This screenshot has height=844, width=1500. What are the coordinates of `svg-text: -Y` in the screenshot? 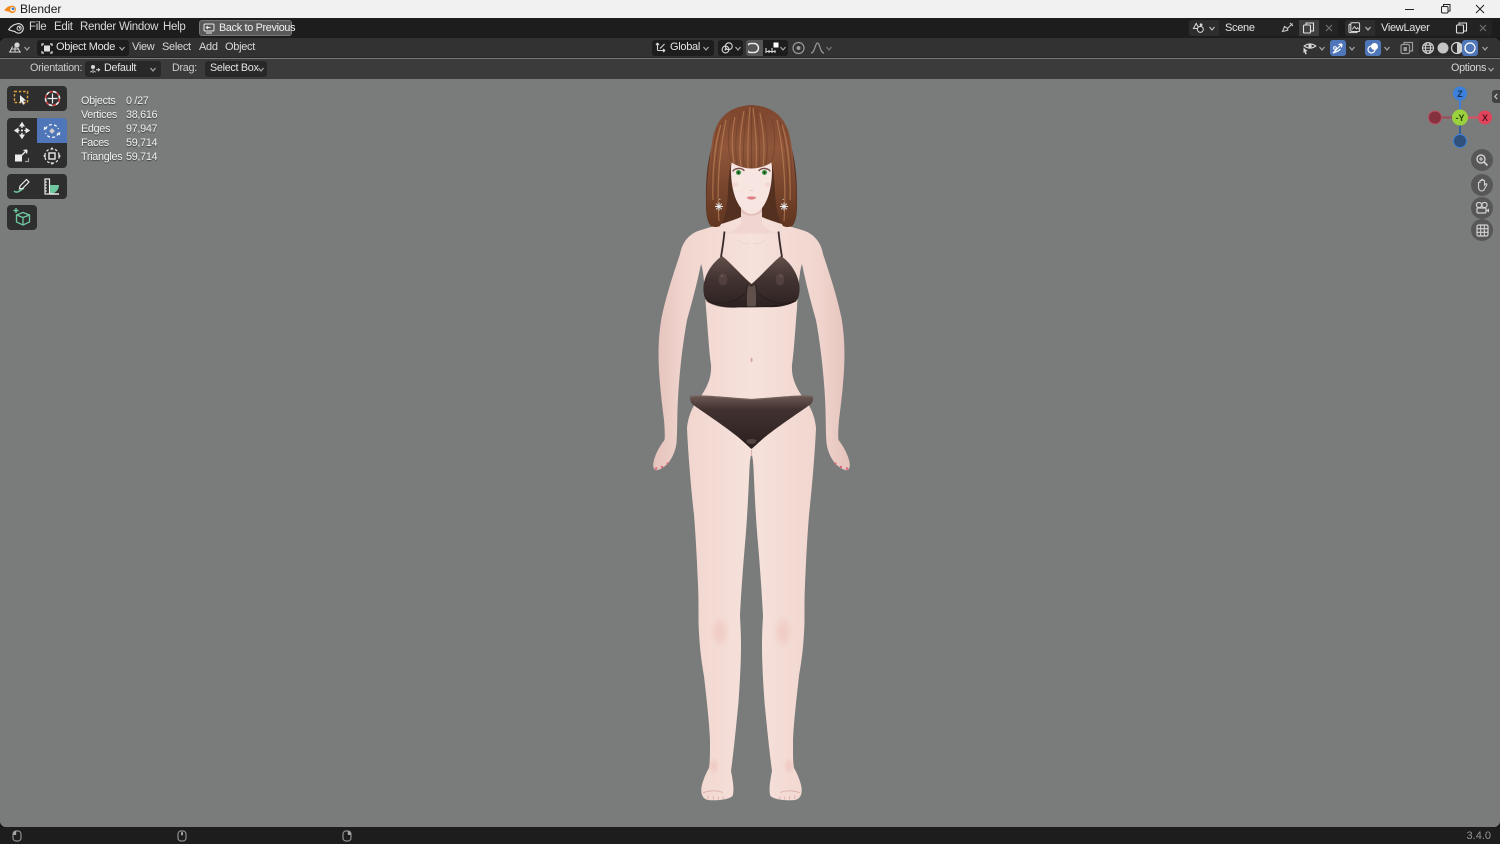 It's located at (1460, 118).